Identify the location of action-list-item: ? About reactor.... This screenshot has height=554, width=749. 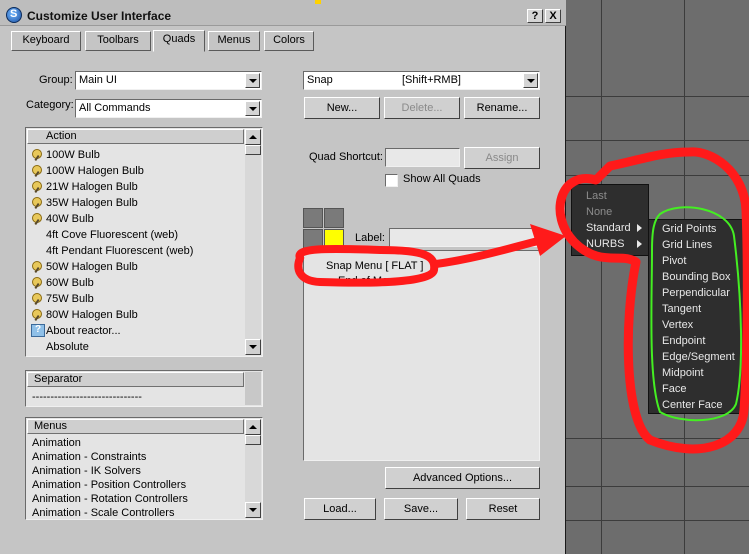
(74, 331).